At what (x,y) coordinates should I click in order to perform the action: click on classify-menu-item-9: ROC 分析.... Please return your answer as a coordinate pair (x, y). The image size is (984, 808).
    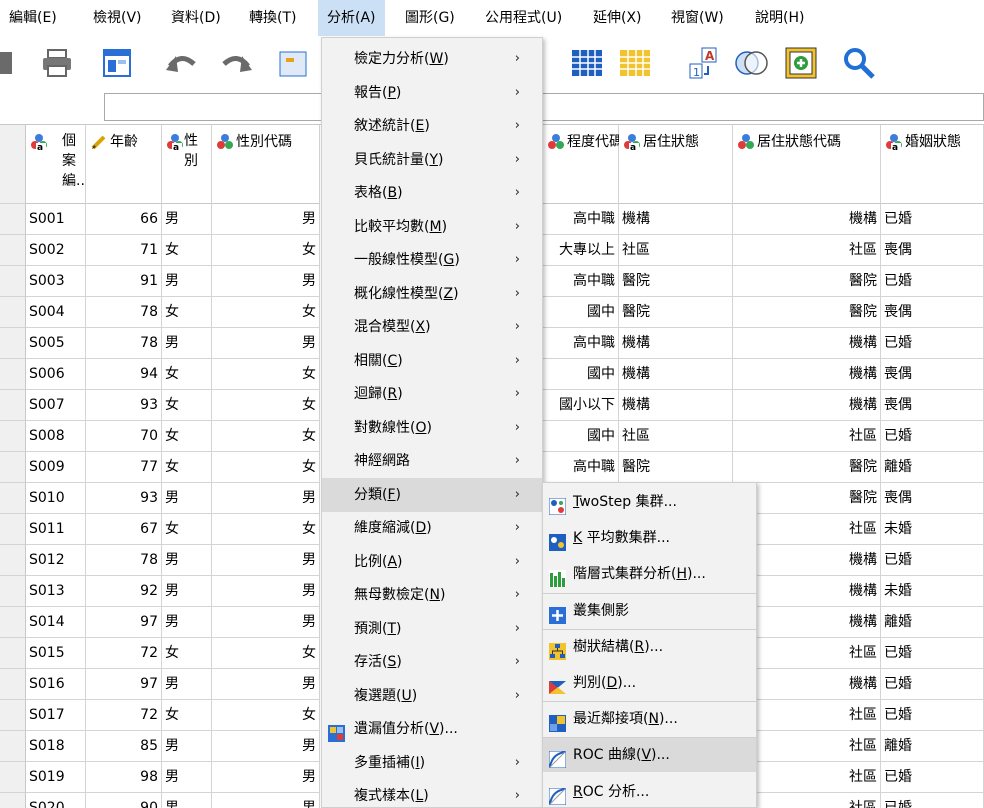
    Looking at the image, I should click on (649, 791).